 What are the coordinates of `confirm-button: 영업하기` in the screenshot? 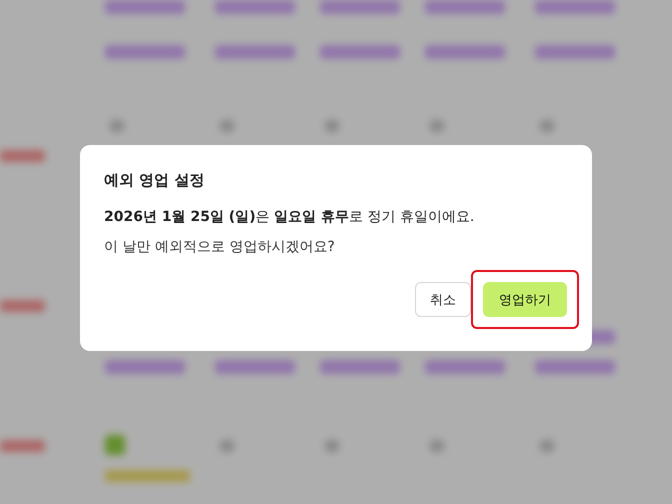 It's located at (525, 299).